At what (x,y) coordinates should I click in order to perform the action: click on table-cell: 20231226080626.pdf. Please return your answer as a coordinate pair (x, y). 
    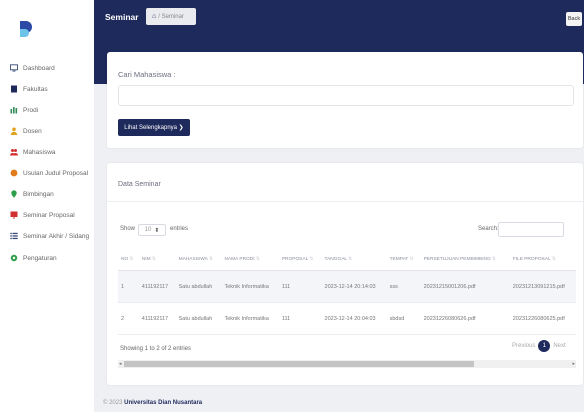
    Looking at the image, I should click on (465, 318).